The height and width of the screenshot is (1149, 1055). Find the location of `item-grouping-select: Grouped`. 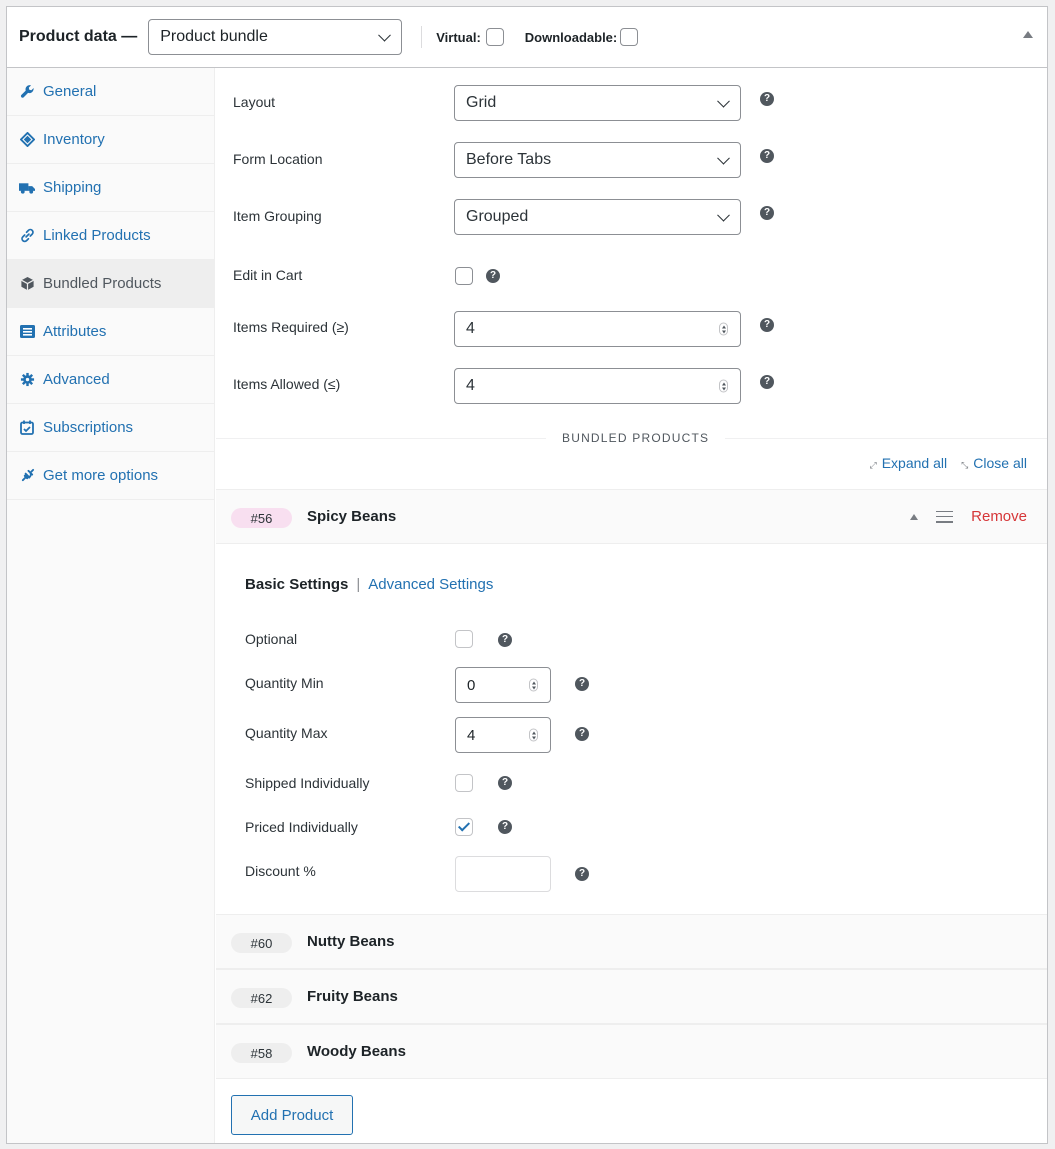

item-grouping-select: Grouped is located at coordinates (597, 217).